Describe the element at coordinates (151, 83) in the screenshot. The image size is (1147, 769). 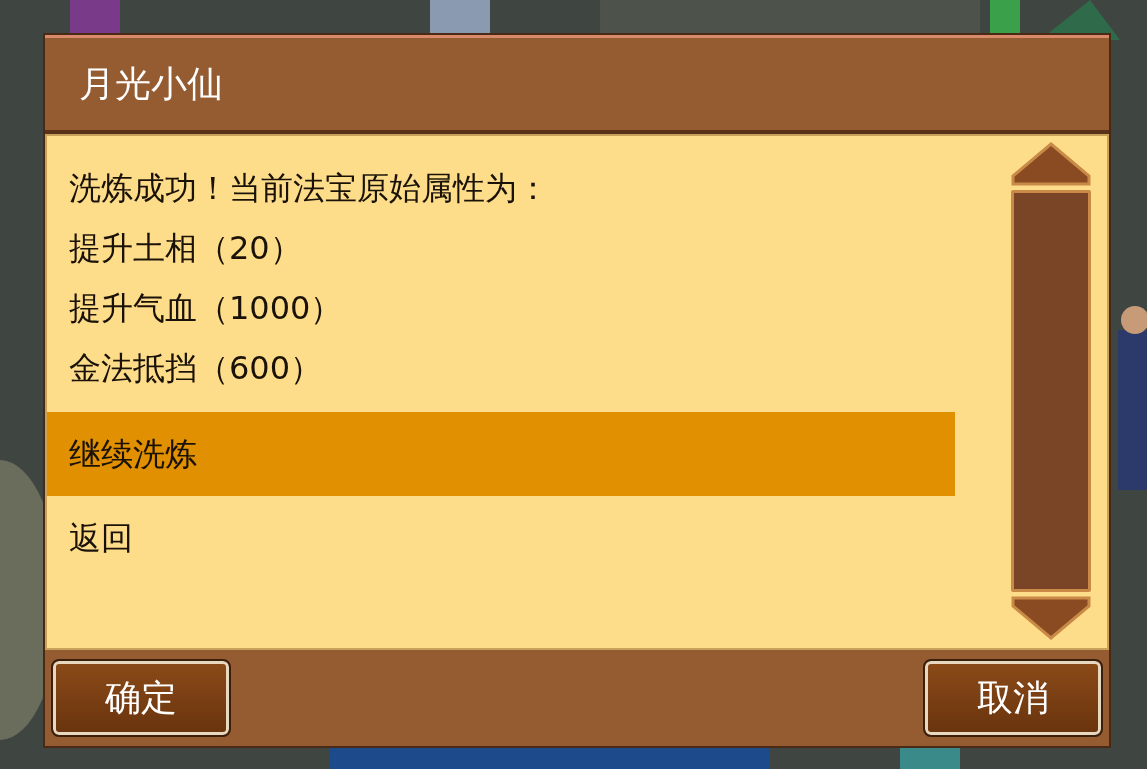
I see `dialog-title: 月光小仙` at that location.